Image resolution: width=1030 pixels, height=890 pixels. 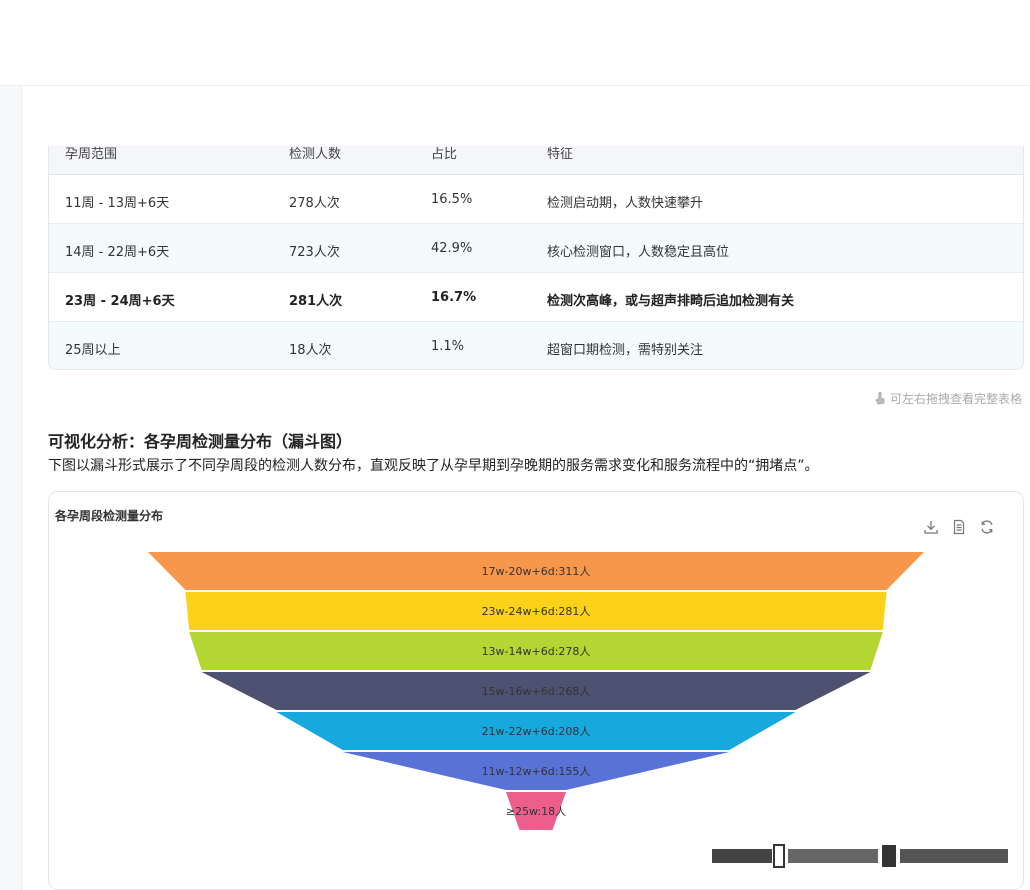 I want to click on section-title: 可视化分析：各孕周检测量分布（漏斗图）, so click(x=200, y=441).